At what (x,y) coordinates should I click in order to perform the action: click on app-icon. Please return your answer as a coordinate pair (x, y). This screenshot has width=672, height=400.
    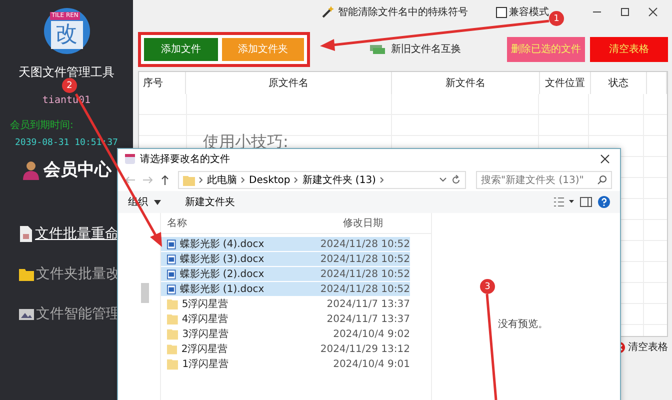
    Looking at the image, I should click on (130, 159).